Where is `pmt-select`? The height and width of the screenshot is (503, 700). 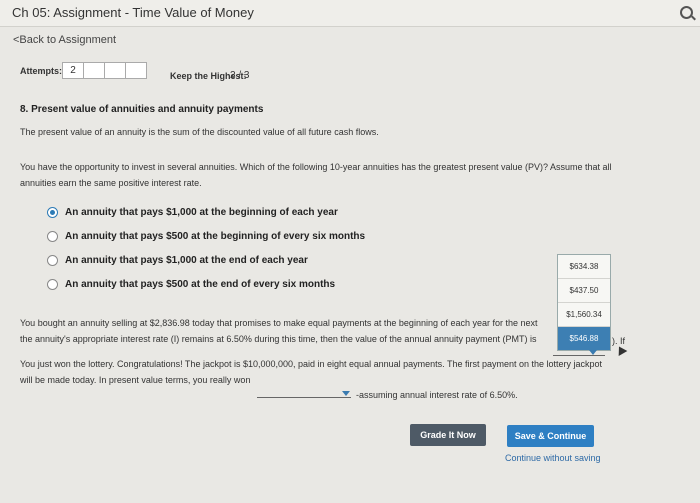
pmt-select is located at coordinates (579, 350).